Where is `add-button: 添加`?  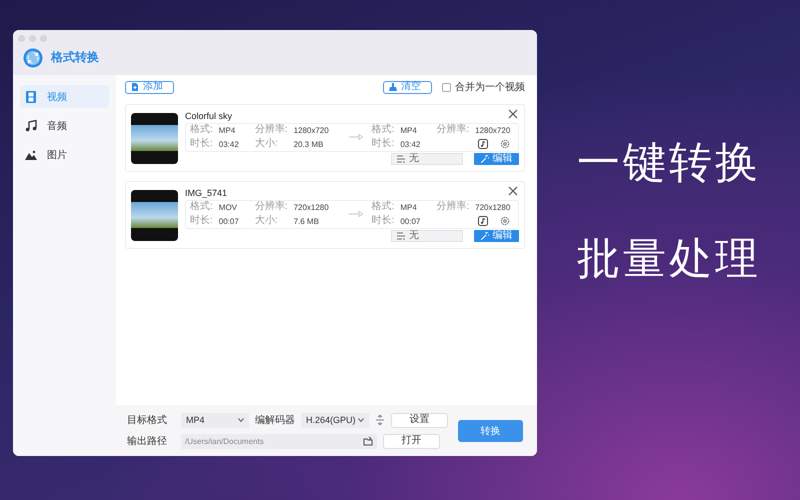
add-button: 添加 is located at coordinates (149, 87).